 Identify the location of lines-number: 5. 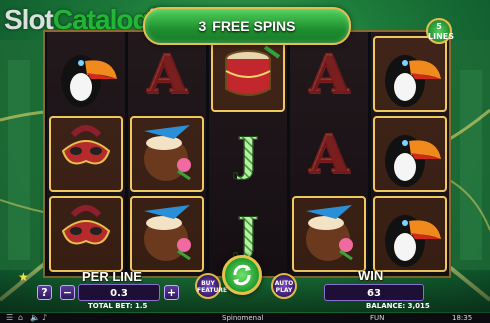
(439, 26).